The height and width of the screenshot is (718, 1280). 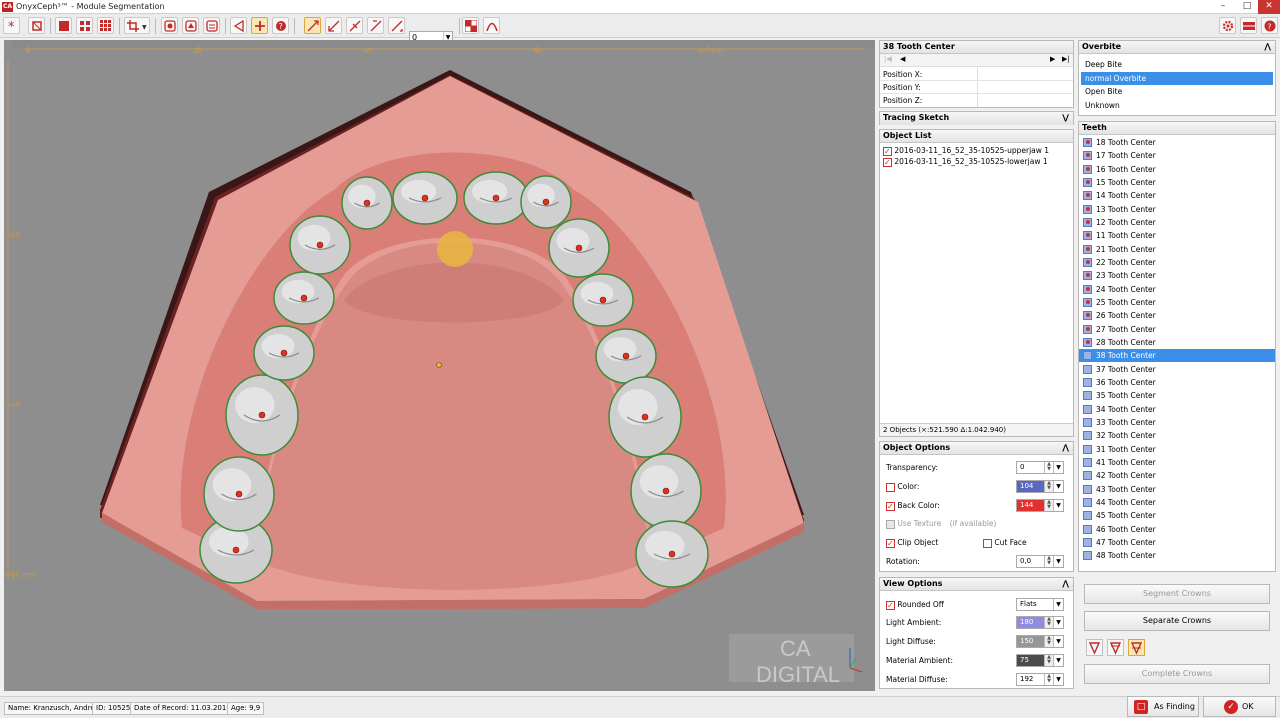 What do you see at coordinates (1025, 87) in the screenshot?
I see `position-y-value` at bounding box center [1025, 87].